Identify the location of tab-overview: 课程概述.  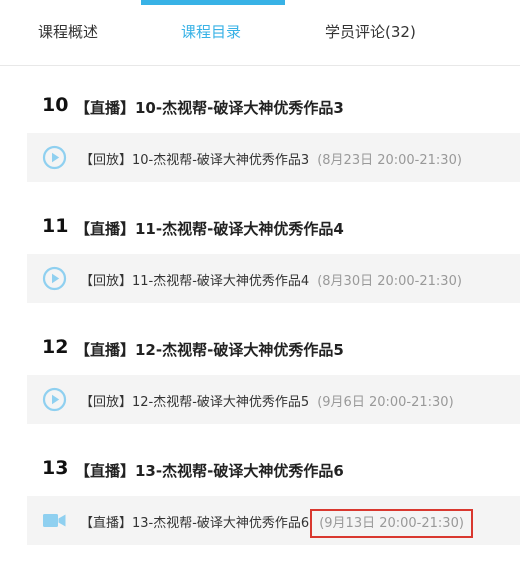
(68, 31).